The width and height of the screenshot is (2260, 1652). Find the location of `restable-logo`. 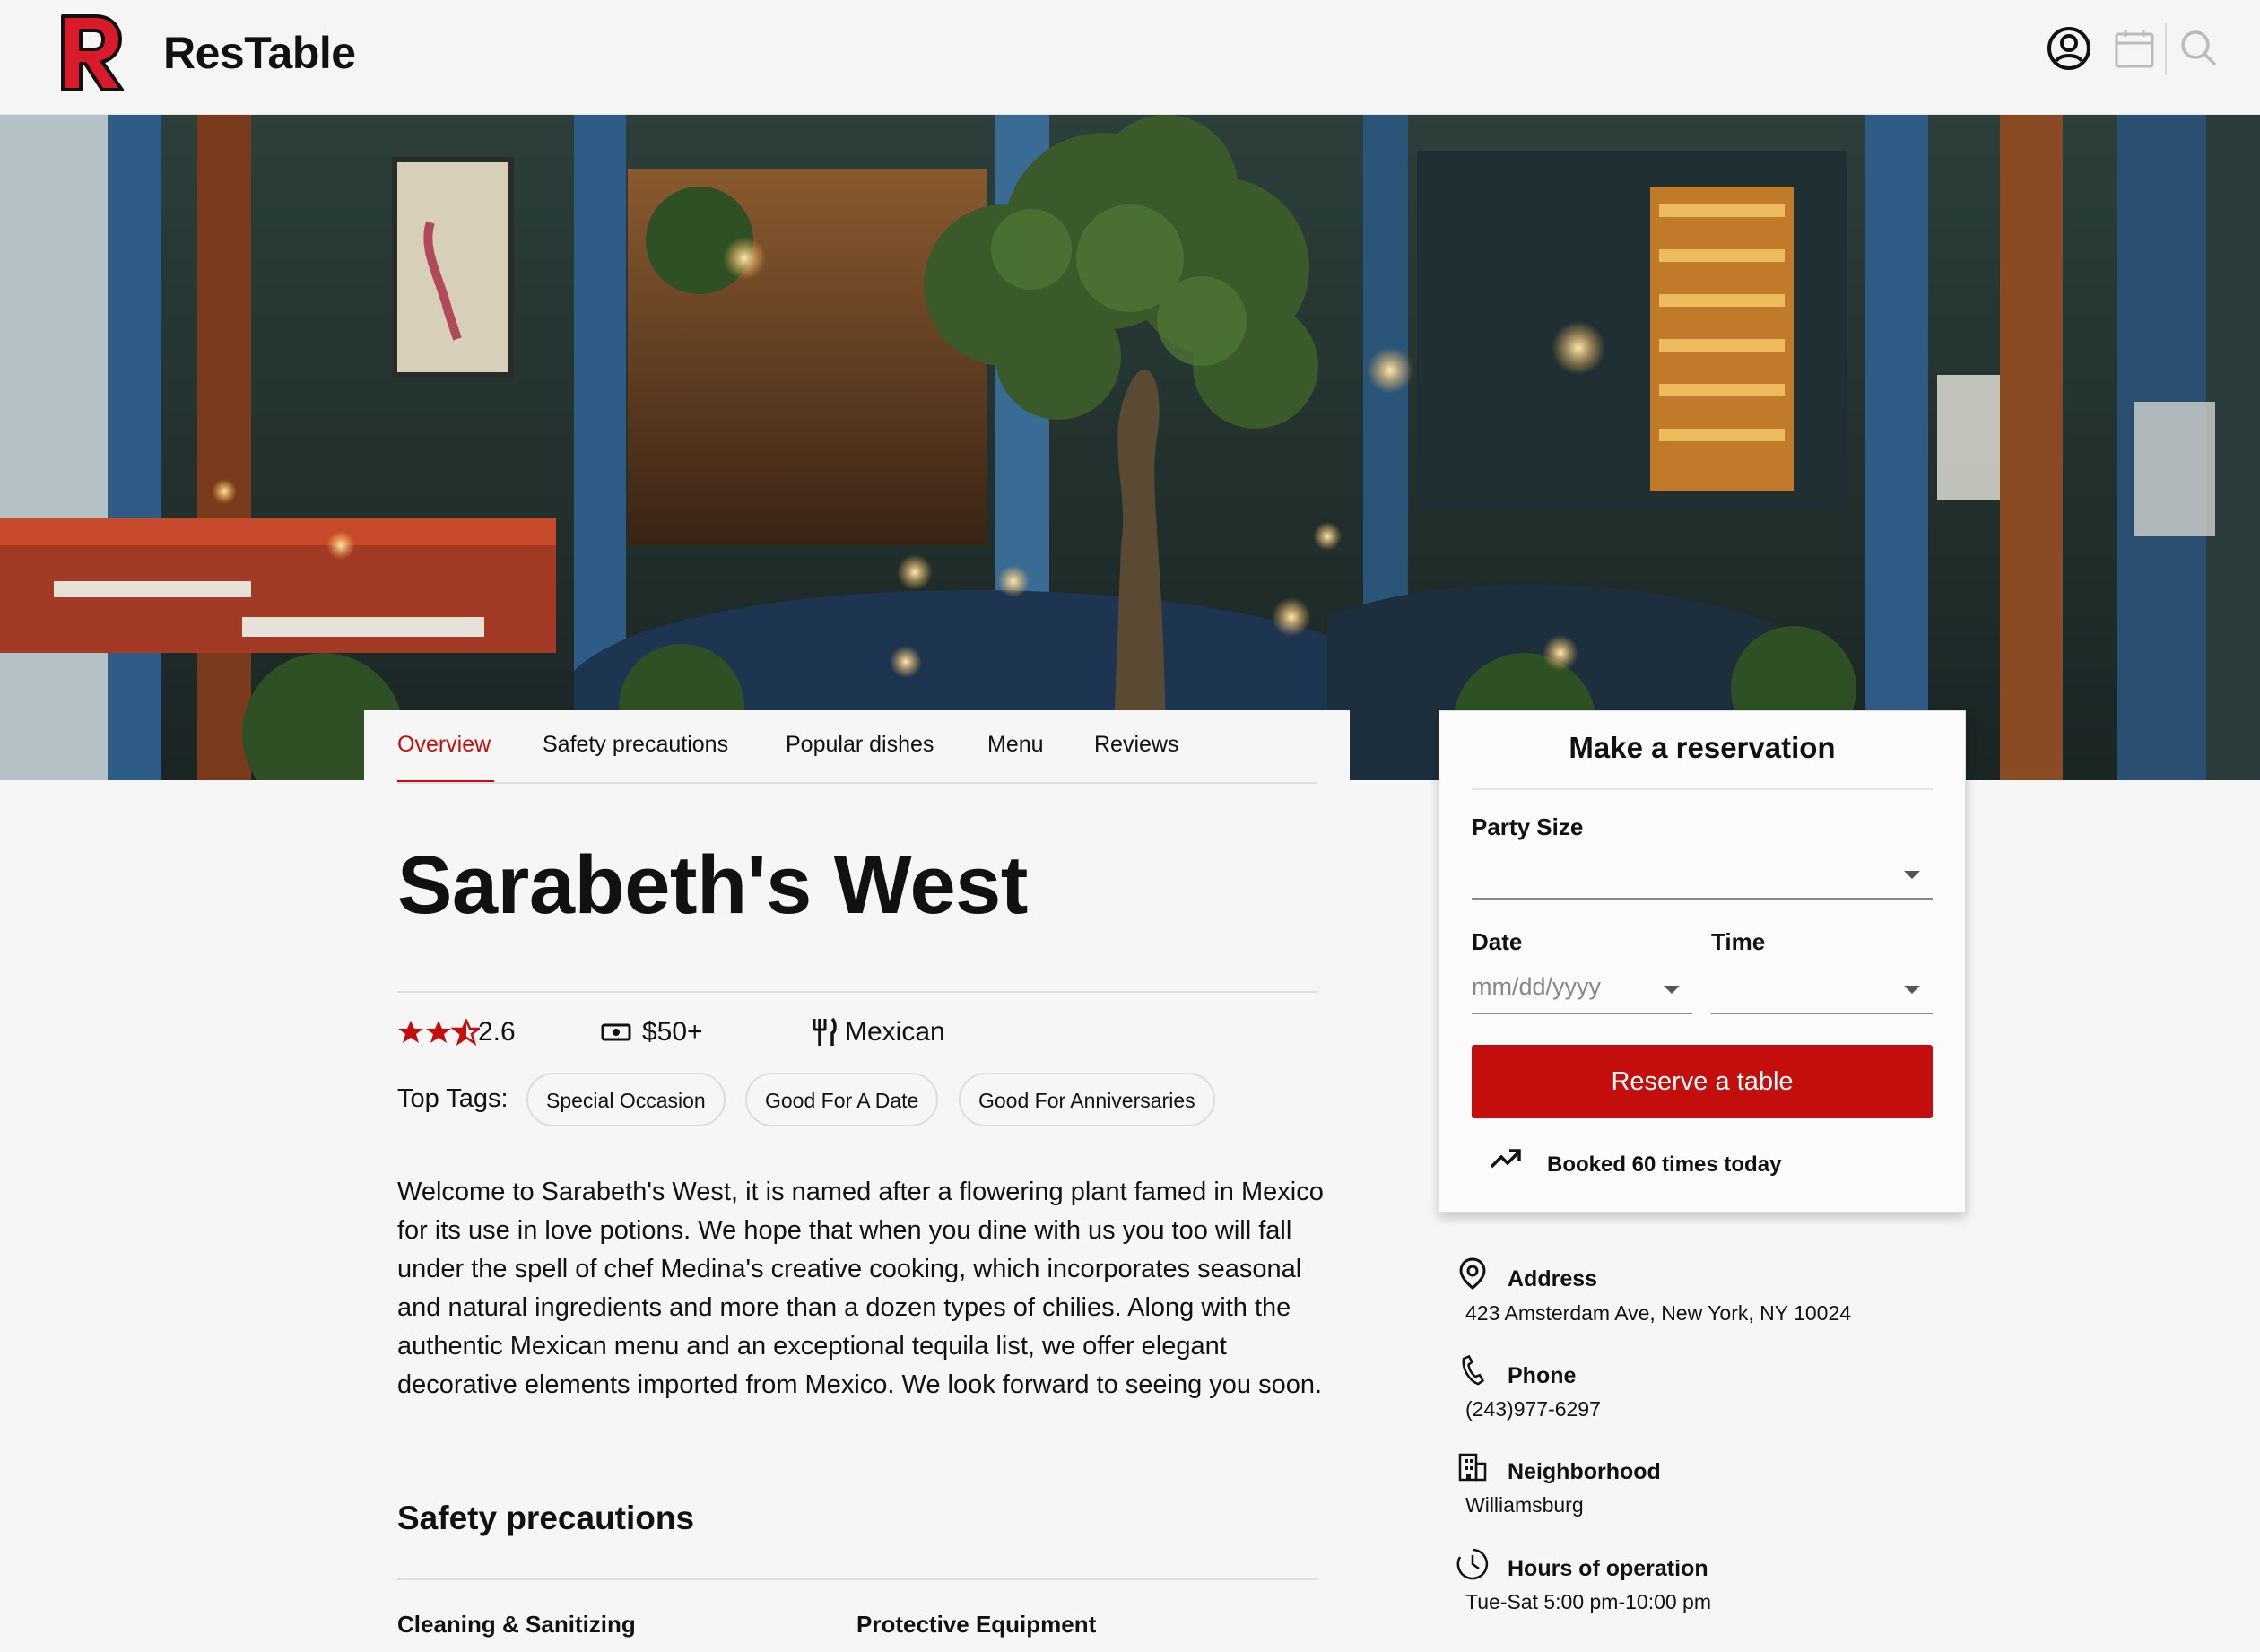

restable-logo is located at coordinates (91, 52).